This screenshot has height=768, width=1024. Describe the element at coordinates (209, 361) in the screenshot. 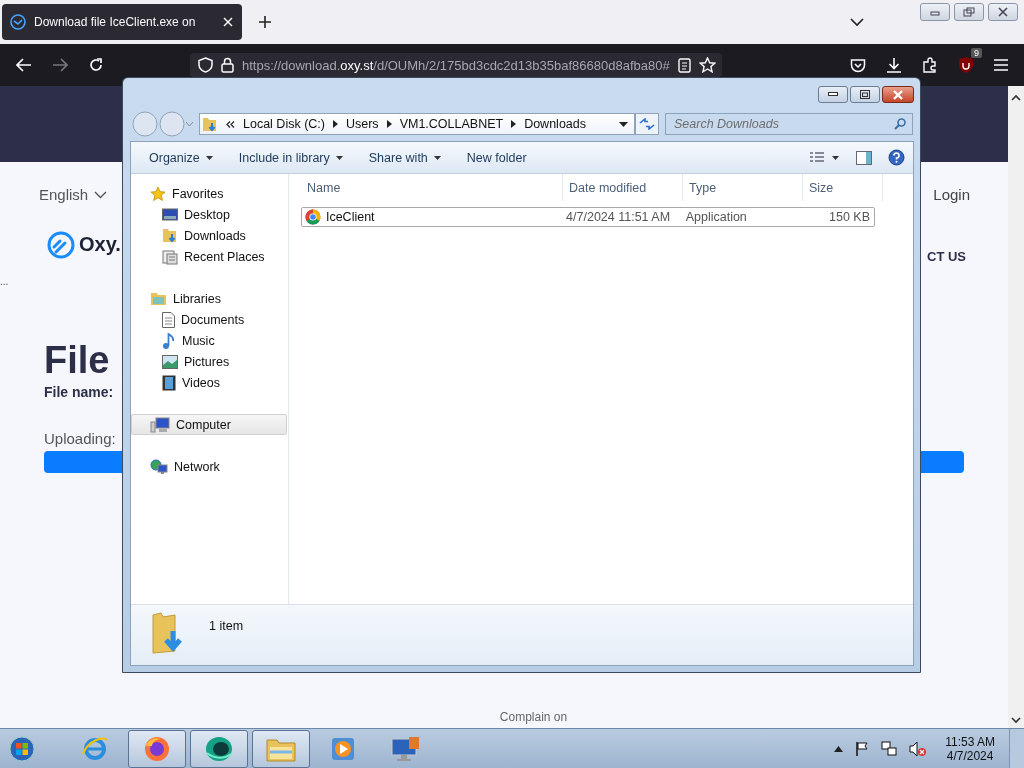

I see `nav-item: Pictures` at that location.